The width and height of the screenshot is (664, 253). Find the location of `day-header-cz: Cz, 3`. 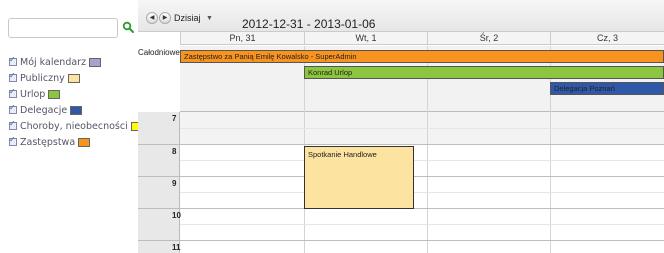

day-header-cz: Cz, 3 is located at coordinates (607, 38).